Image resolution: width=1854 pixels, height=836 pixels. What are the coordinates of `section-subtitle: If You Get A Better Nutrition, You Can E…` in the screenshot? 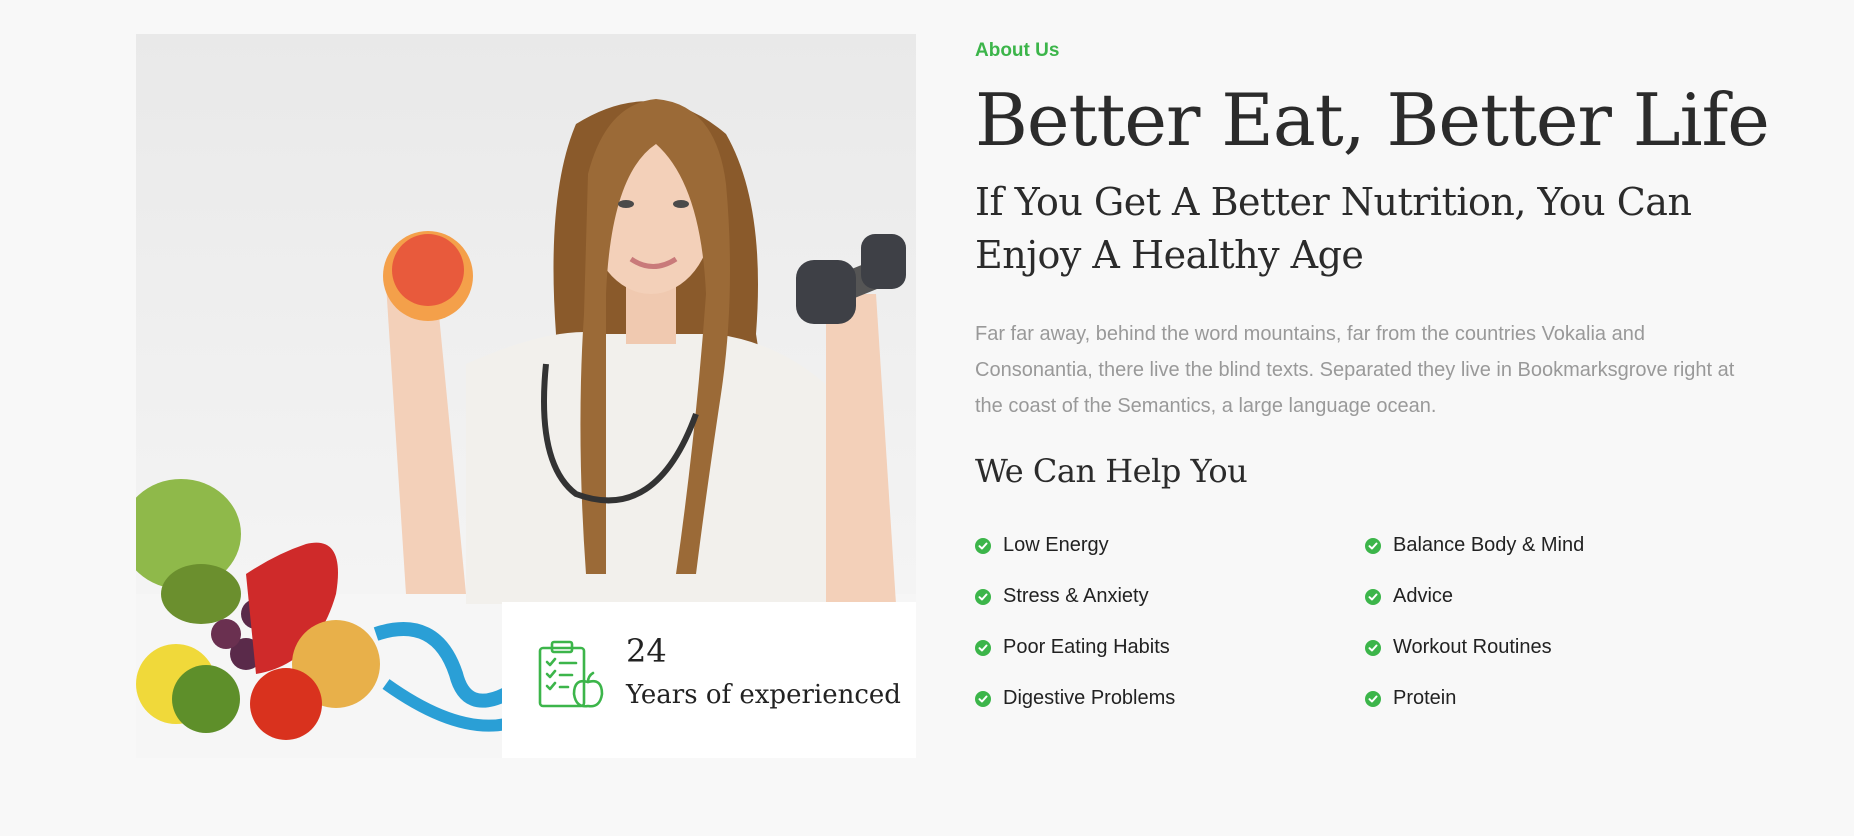 It's located at (1333, 228).